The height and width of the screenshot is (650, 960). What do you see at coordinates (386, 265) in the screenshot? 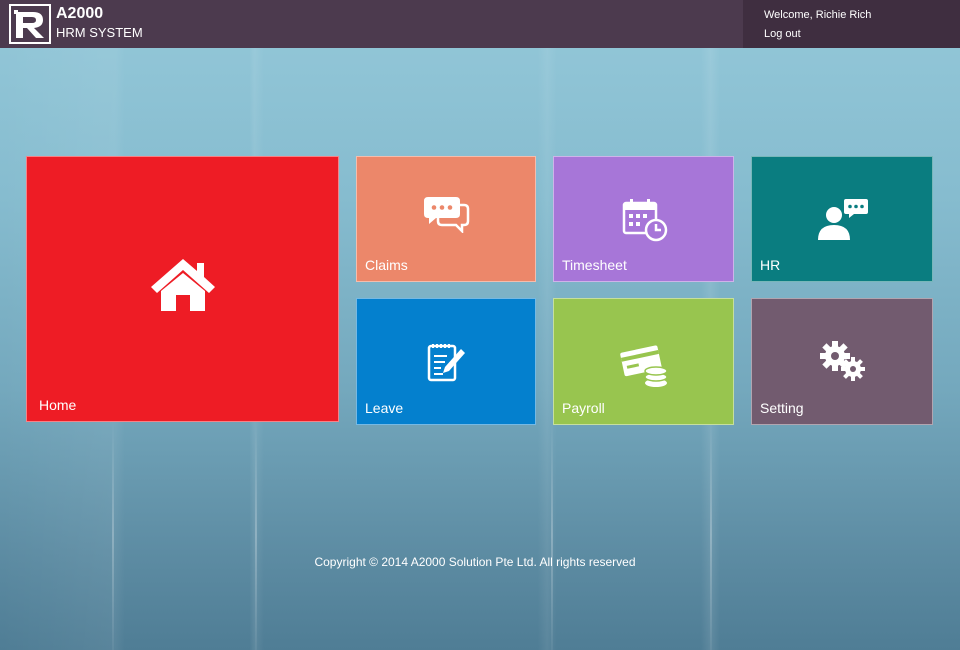
I see `tile-label: Claims` at bounding box center [386, 265].